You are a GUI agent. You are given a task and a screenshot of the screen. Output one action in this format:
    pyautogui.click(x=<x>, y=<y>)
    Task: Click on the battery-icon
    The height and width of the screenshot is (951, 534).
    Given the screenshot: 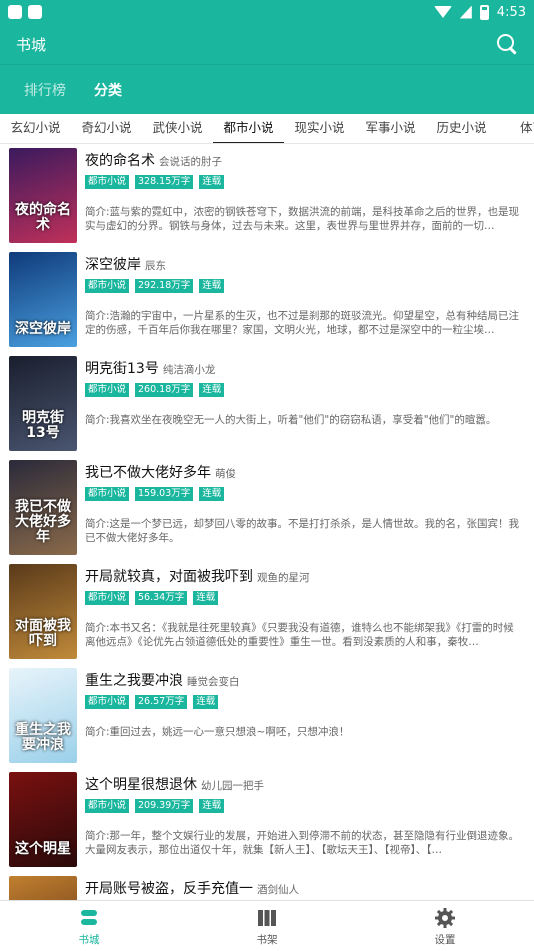 What is the action you would take?
    pyautogui.click(x=484, y=12)
    